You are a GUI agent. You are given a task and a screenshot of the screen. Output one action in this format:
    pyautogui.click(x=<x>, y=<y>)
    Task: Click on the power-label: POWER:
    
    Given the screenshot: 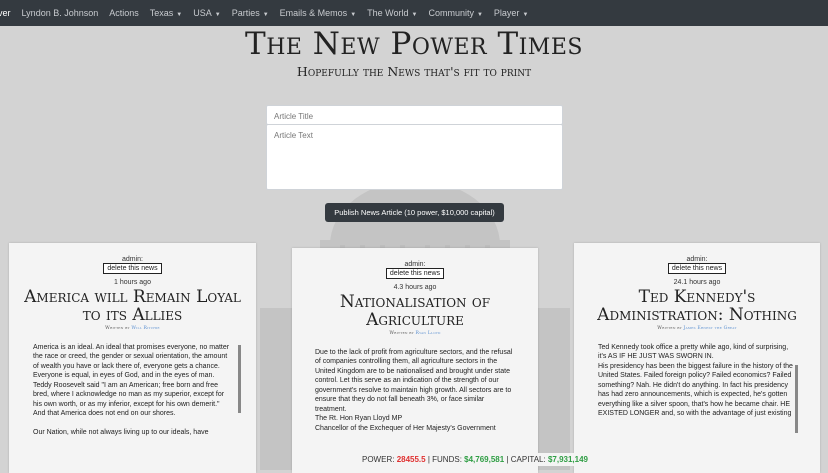 What is the action you would take?
    pyautogui.click(x=378, y=459)
    